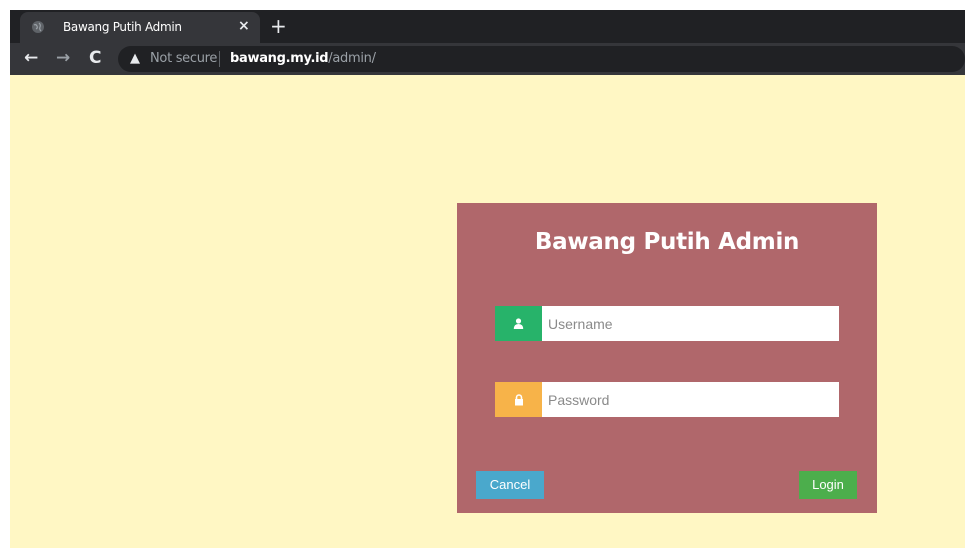 This screenshot has height=548, width=965. Describe the element at coordinates (219, 59) in the screenshot. I see `url-divider` at that location.